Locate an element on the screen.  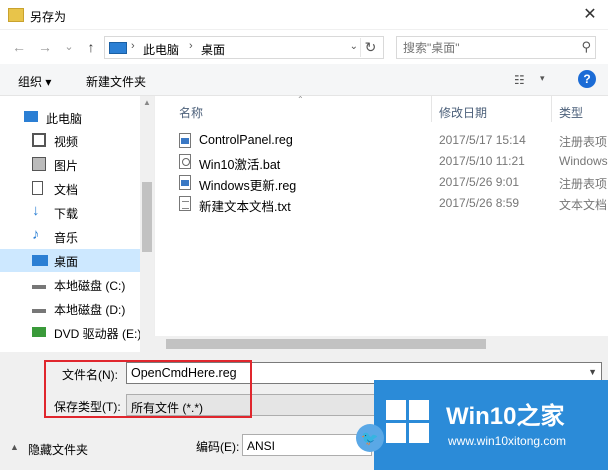
file-row: Win10激活.bat 2017/5/10 11:21 Windows is located at coordinates (390, 161).